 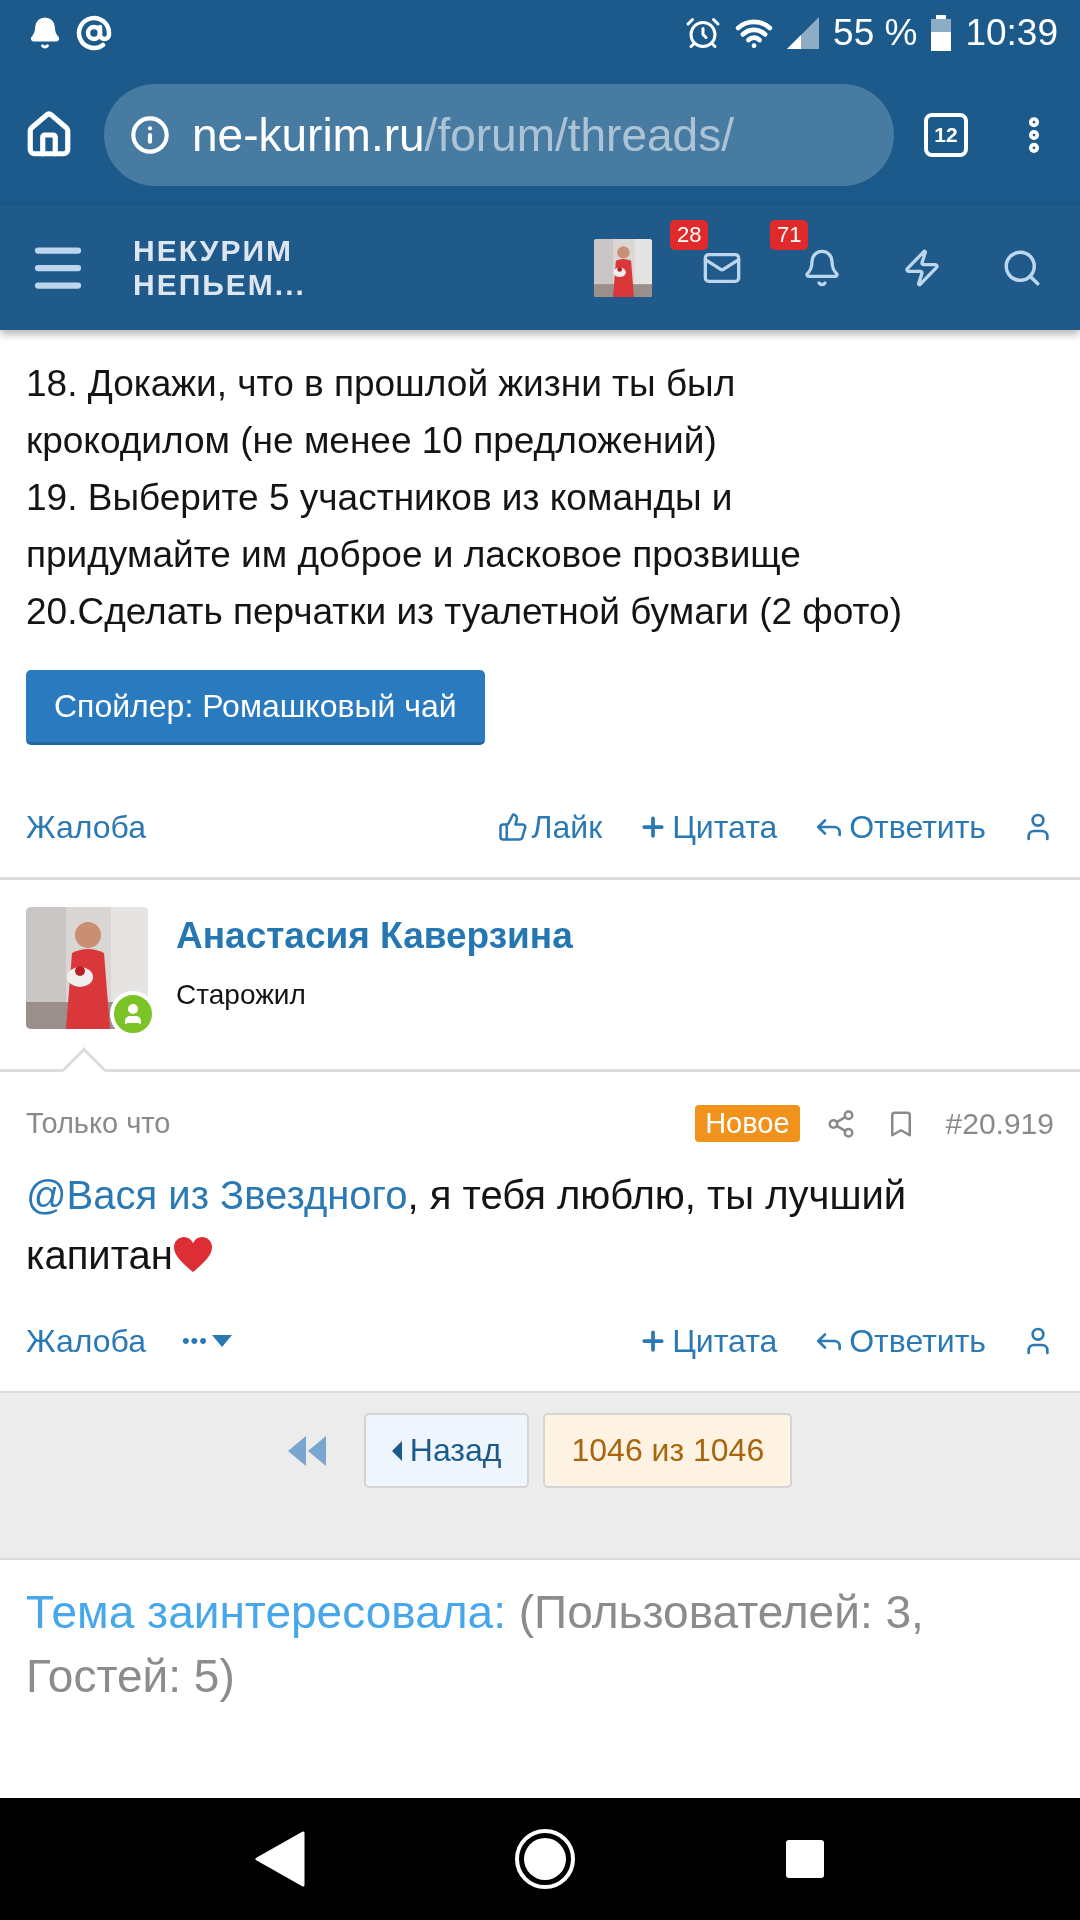 I want to click on clock-time: 10:39, so click(x=1011, y=32).